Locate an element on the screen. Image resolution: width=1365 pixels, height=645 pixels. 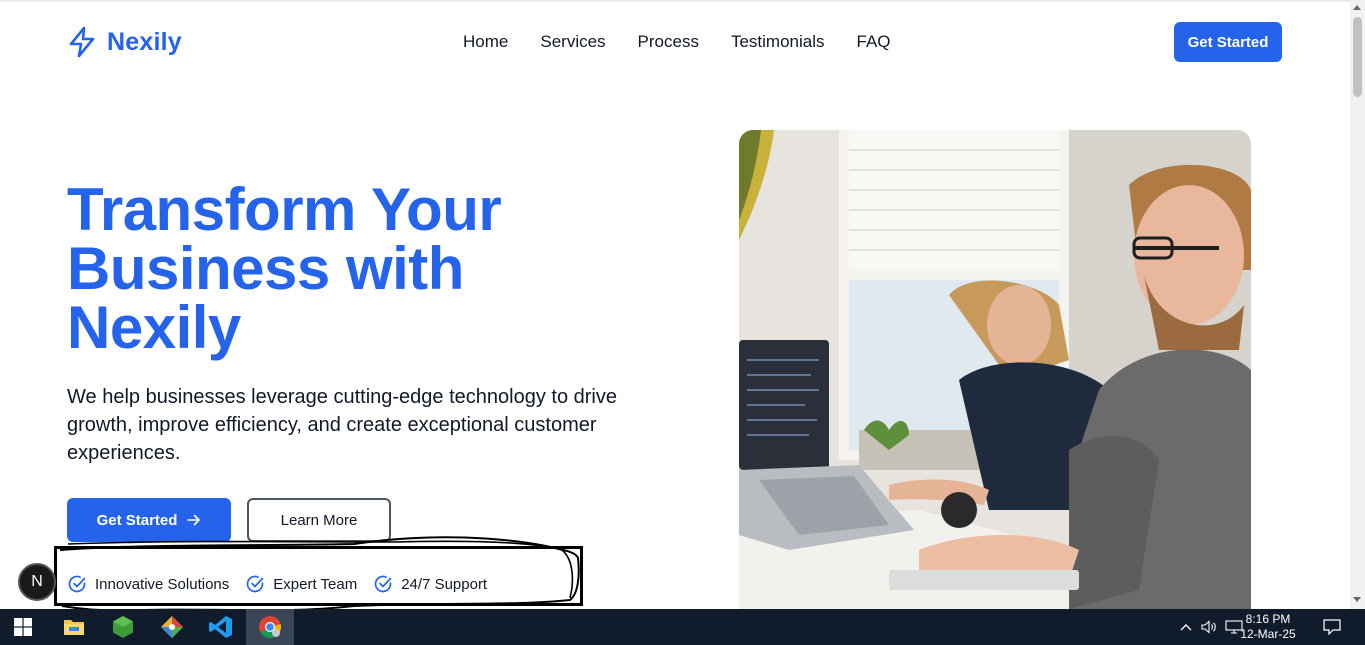
feature-label: Innovative Solutions is located at coordinates (162, 584).